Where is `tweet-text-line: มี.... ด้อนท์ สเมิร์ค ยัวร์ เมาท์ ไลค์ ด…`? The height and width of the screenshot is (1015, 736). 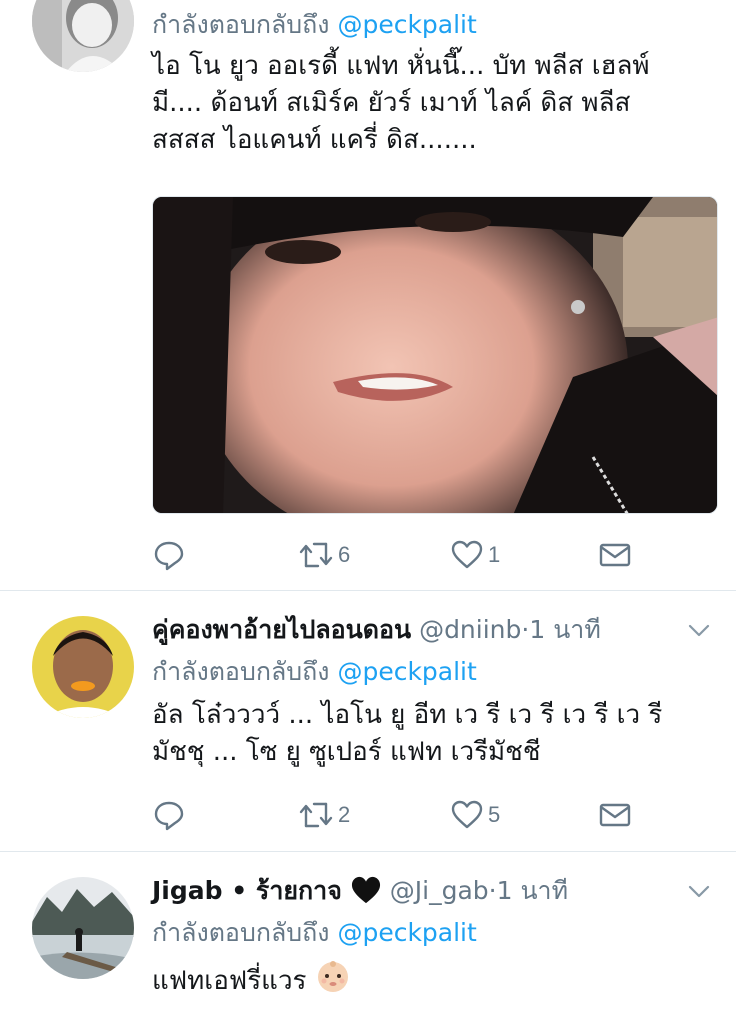
tweet-text-line: มี.... ด้อนท์ สเมิร์ค ยัวร์ เมาท์ ไลค์ ด… is located at coordinates (391, 103).